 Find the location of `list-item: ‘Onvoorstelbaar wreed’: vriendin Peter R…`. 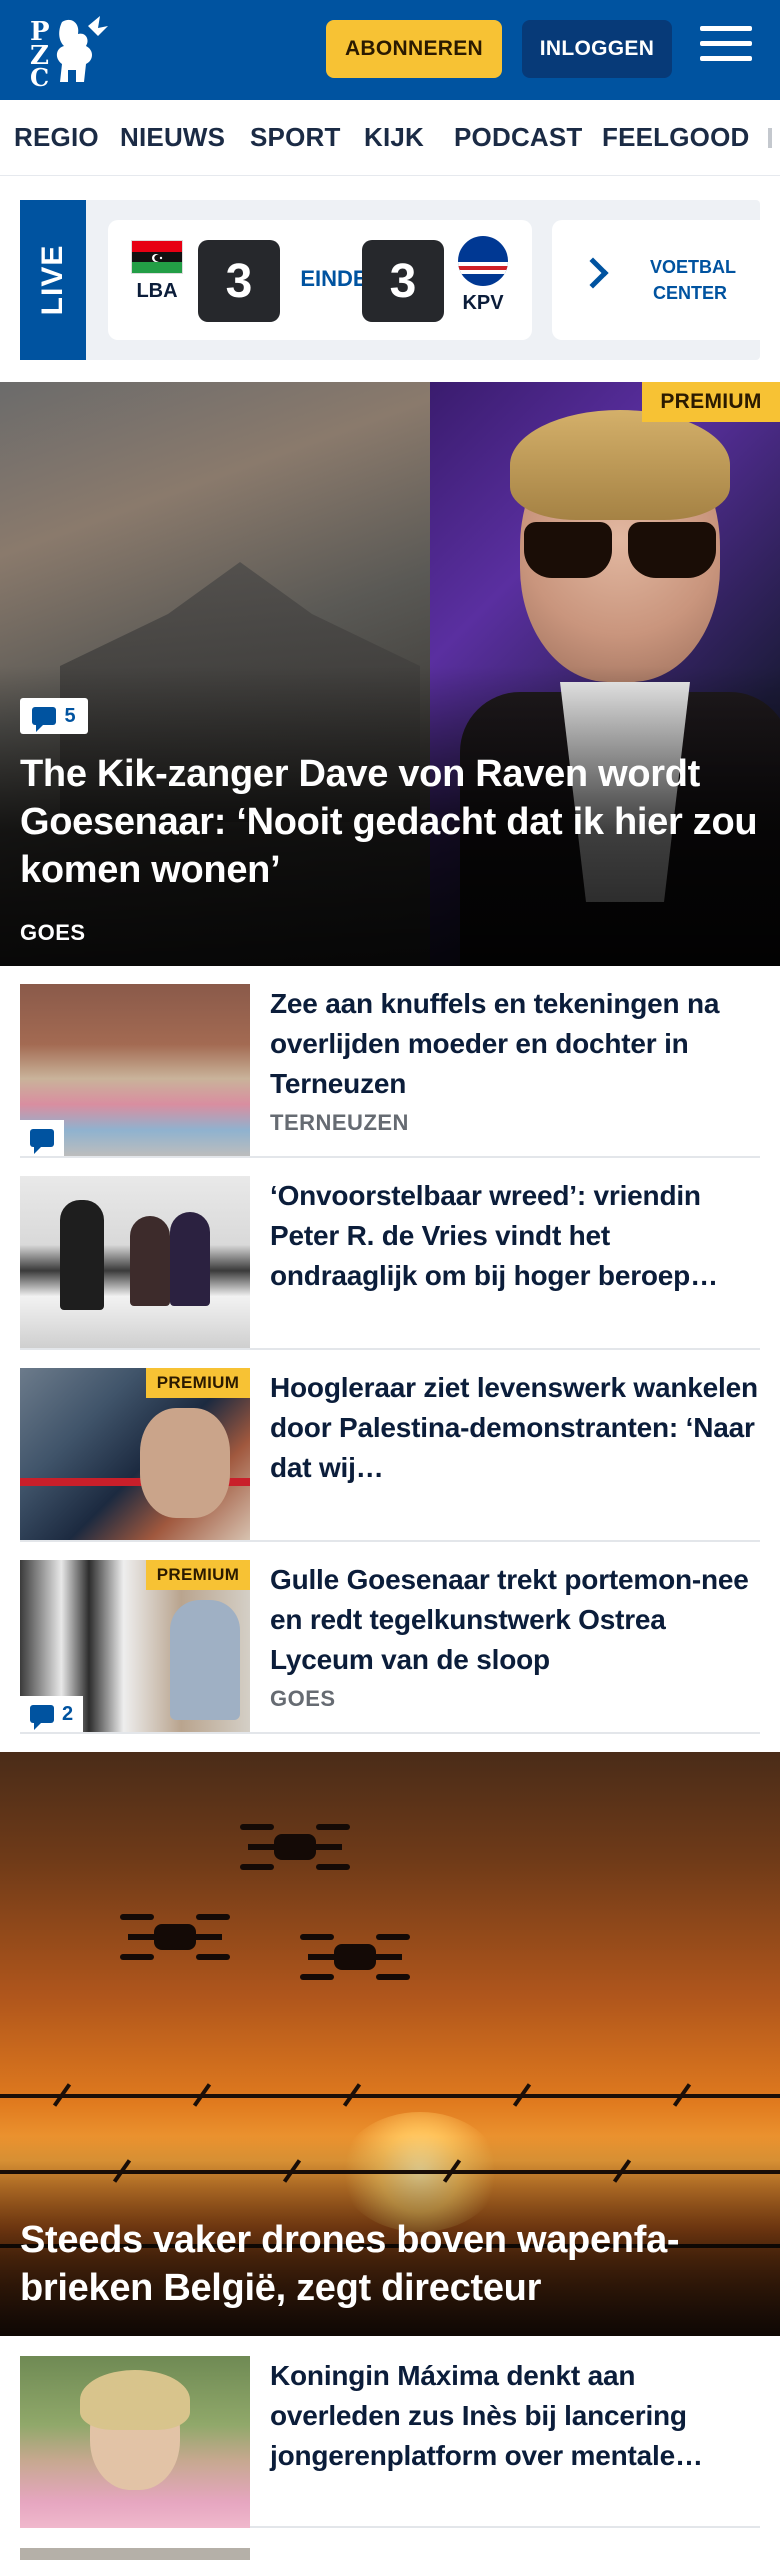

list-item: ‘Onvoorstelbaar wreed’: vriendin Peter R… is located at coordinates (390, 1254).